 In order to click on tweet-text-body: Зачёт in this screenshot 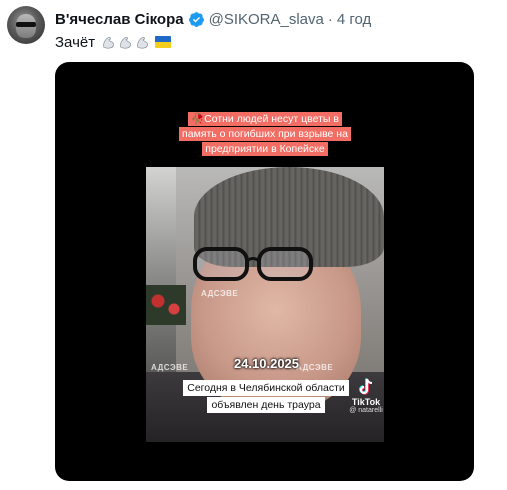, I will do `click(75, 42)`.